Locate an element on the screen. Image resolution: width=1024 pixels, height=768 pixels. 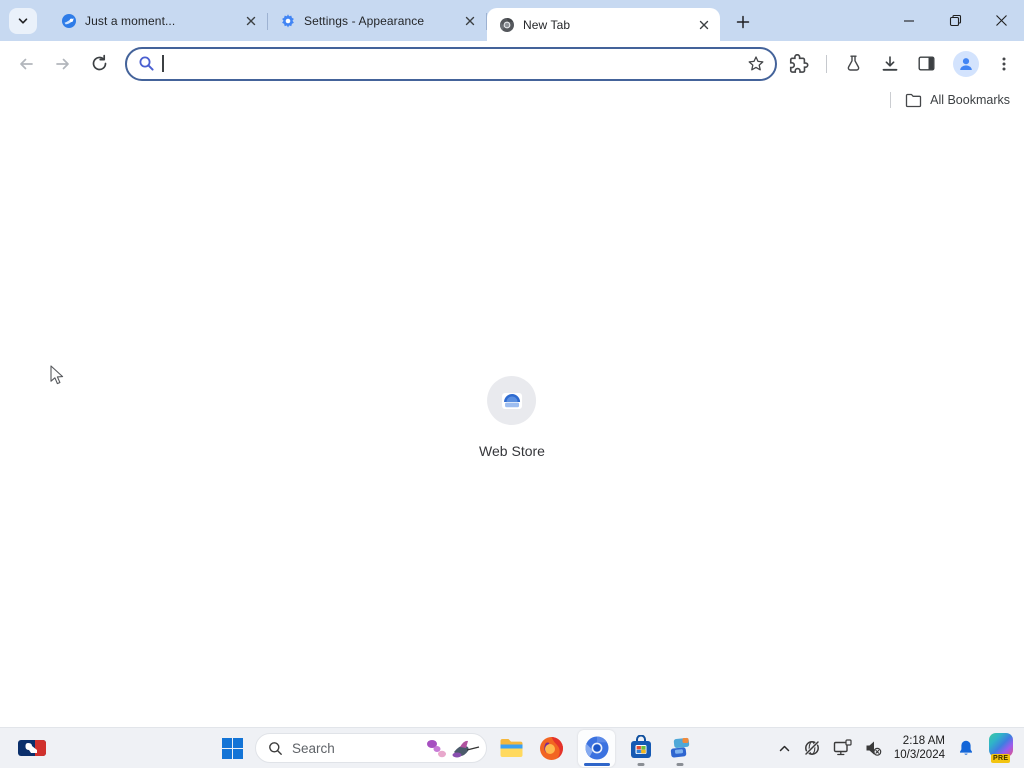
no-internet-tray-button is located at coordinates (812, 748).